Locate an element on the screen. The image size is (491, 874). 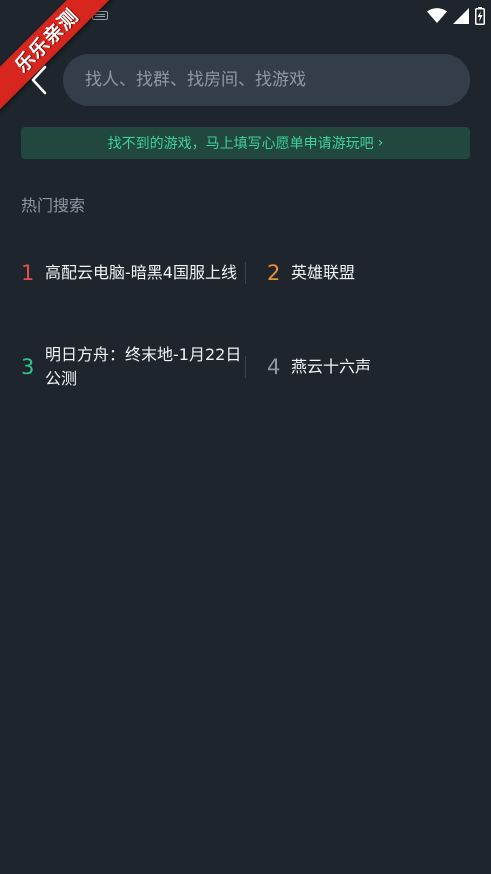
rank-number: 3 is located at coordinates (28, 367).